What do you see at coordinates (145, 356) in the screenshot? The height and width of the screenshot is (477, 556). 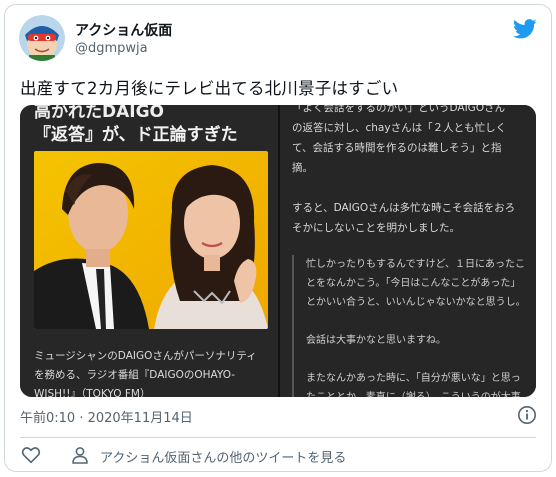 I see `media-left-line: ミュージシャンのDAIGOさんがパーソナリティ` at bounding box center [145, 356].